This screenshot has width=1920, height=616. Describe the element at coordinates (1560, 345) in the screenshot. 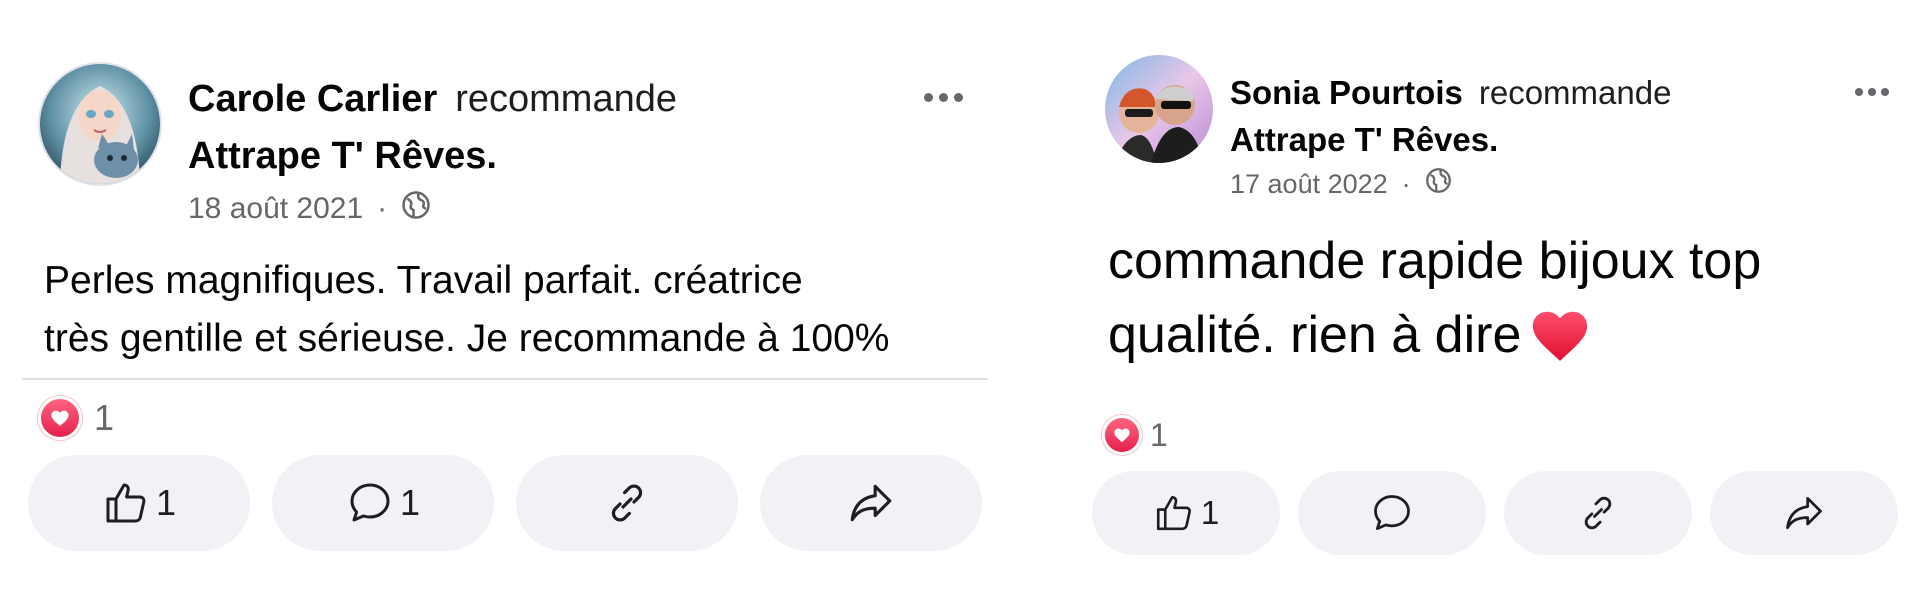

I see `red-heart-icon` at that location.